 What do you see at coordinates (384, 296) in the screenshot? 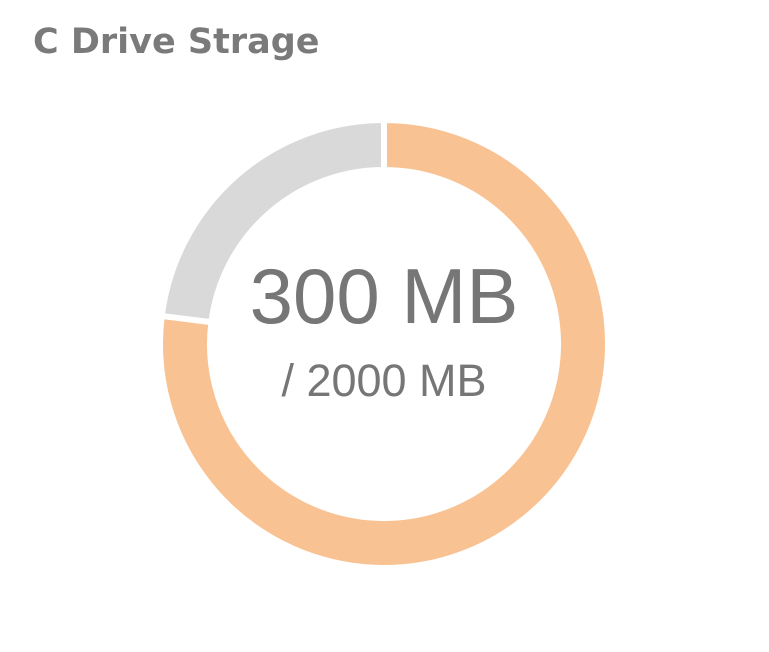
I see `center-value: 300 MB` at bounding box center [384, 296].